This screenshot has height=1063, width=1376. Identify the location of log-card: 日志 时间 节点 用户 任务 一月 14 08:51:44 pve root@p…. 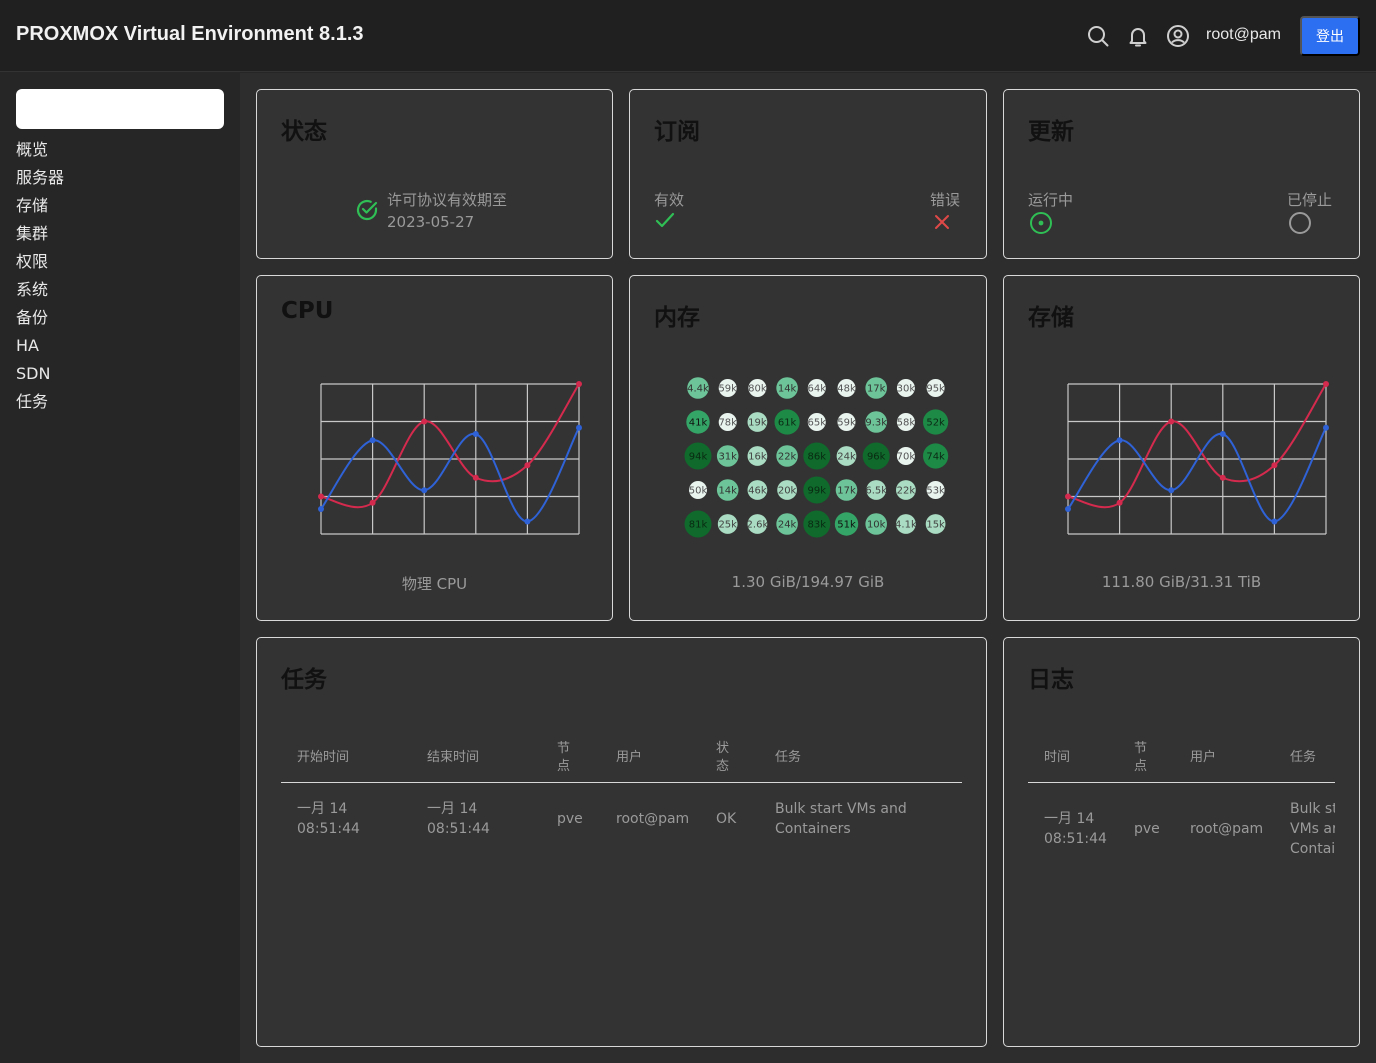
(1181, 842).